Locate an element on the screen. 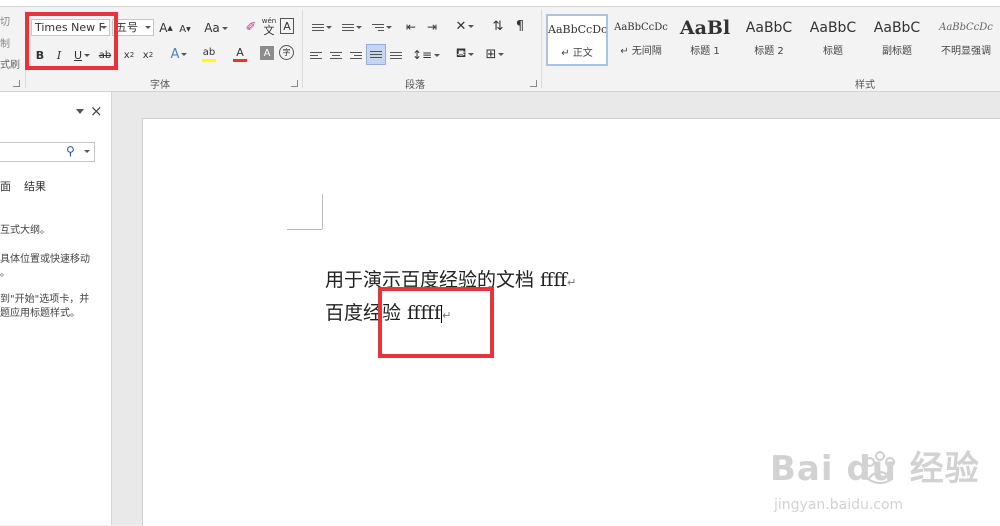  search-icon: ⚲ is located at coordinates (70, 151).